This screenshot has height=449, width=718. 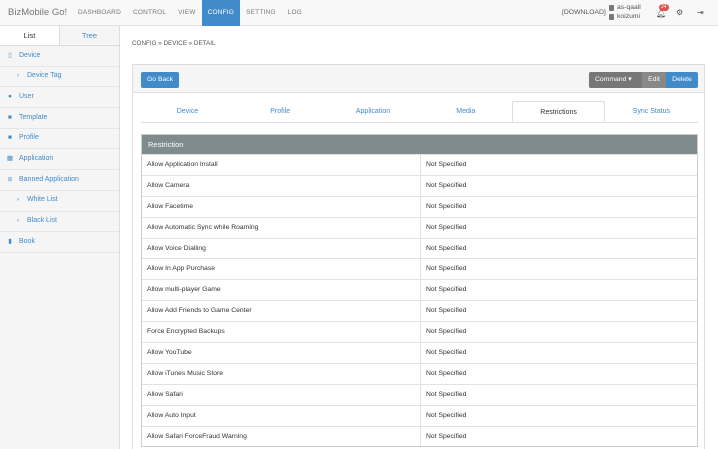 I want to click on restriction-name: Allow Safari, so click(x=281, y=394).